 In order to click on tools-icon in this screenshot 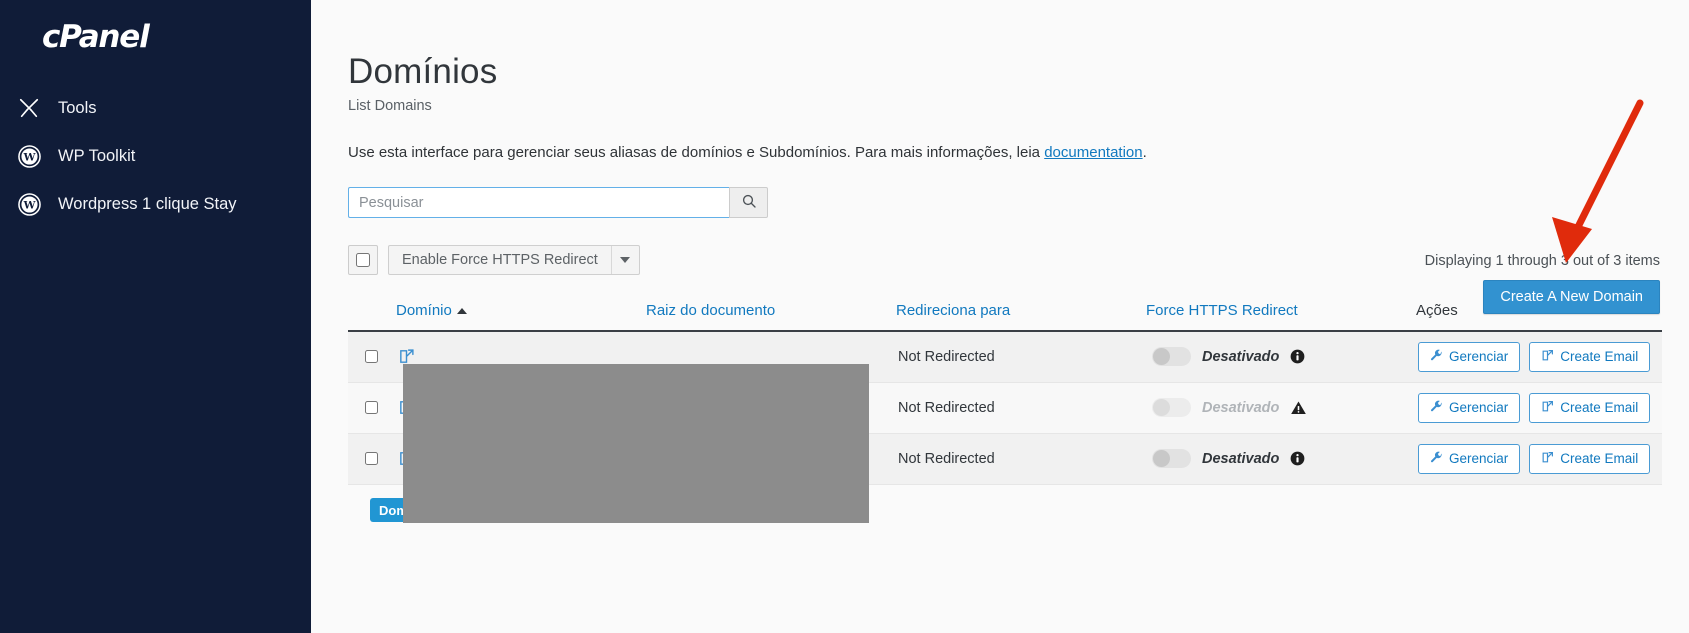, I will do `click(29, 108)`.